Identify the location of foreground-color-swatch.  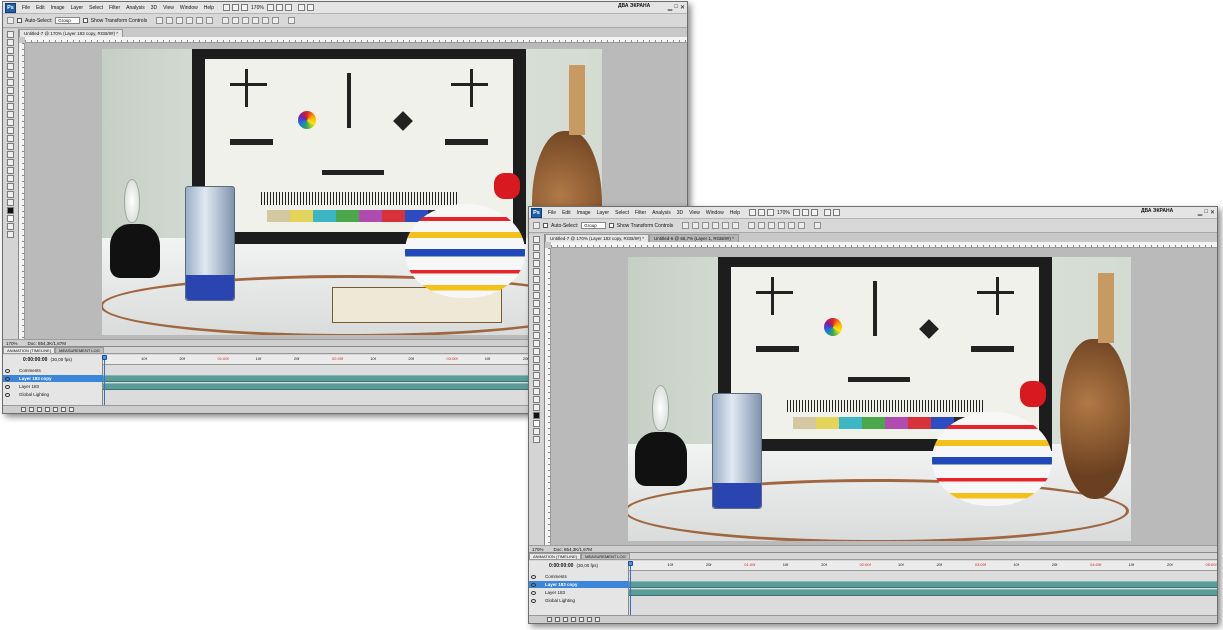
(536, 415).